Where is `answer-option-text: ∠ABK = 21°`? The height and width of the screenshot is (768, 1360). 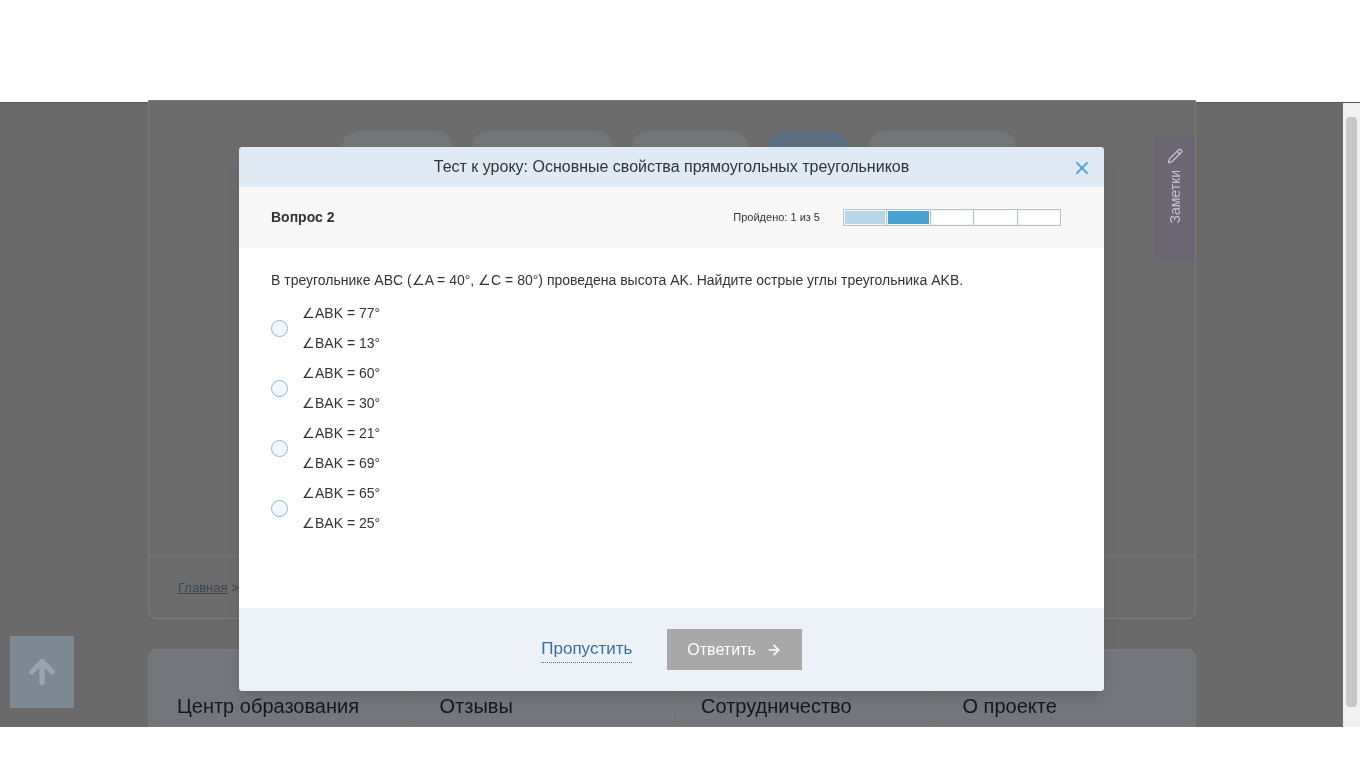
answer-option-text: ∠ABK = 21° is located at coordinates (341, 433).